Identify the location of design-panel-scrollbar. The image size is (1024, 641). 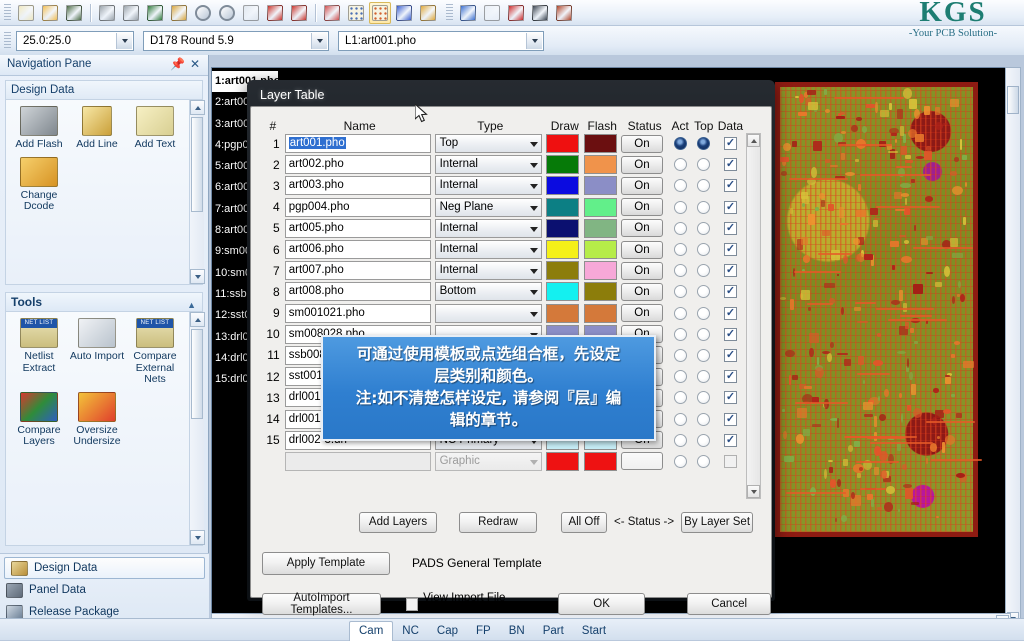
(197, 192).